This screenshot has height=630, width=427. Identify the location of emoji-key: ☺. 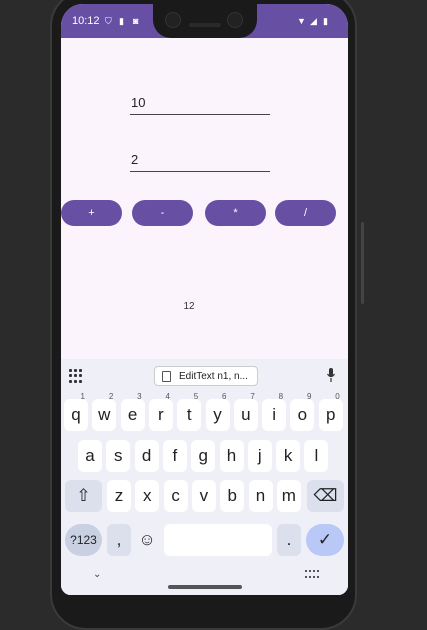
(147, 540).